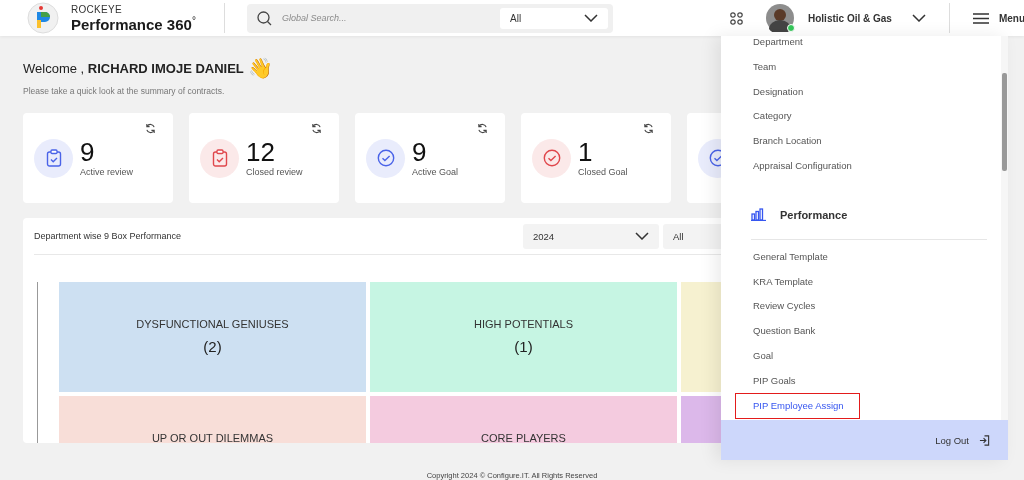 The image size is (1024, 480). I want to click on menu-icon, so click(980, 18).